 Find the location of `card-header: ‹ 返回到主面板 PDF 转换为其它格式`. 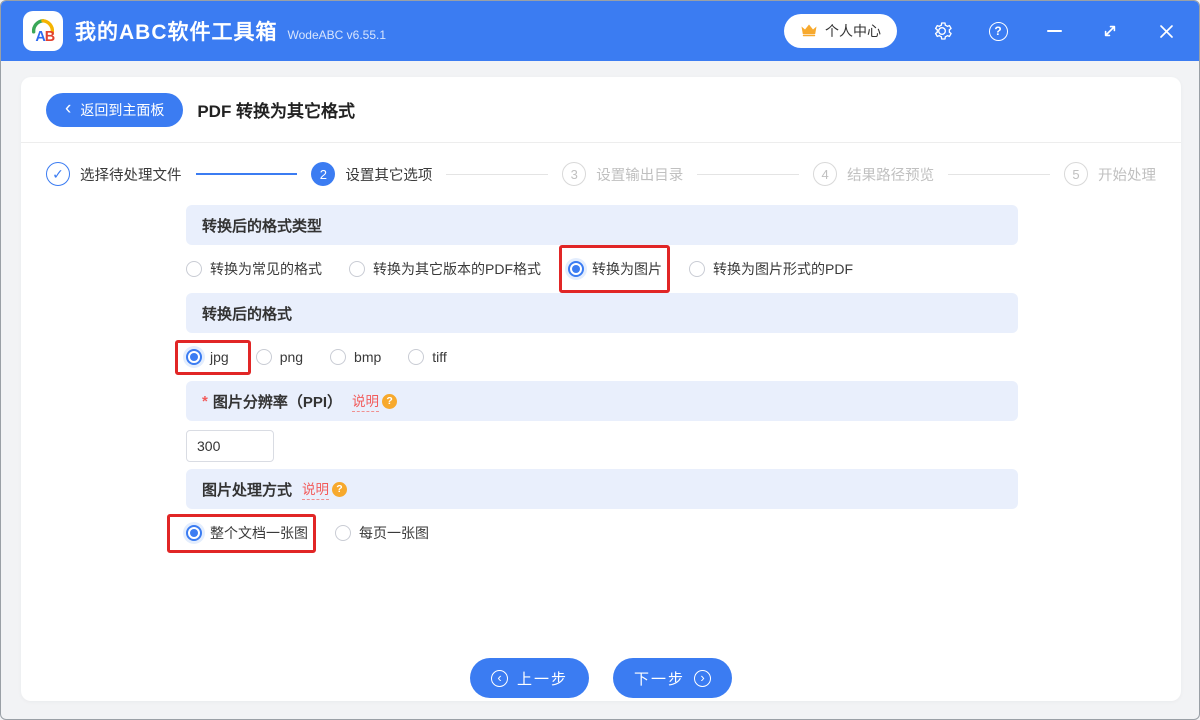

card-header: ‹ 返回到主面板 PDF 转换为其它格式 is located at coordinates (601, 110).